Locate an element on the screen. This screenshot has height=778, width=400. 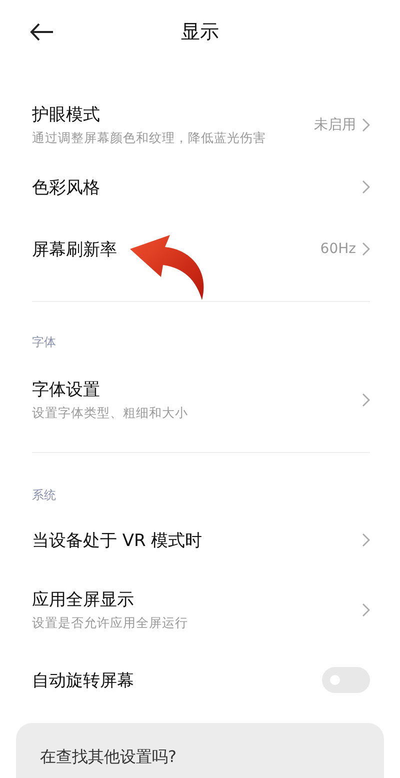
setting-description: 通过调整屏幕颜色和纹理，降低蓝光伤害 is located at coordinates (149, 138).